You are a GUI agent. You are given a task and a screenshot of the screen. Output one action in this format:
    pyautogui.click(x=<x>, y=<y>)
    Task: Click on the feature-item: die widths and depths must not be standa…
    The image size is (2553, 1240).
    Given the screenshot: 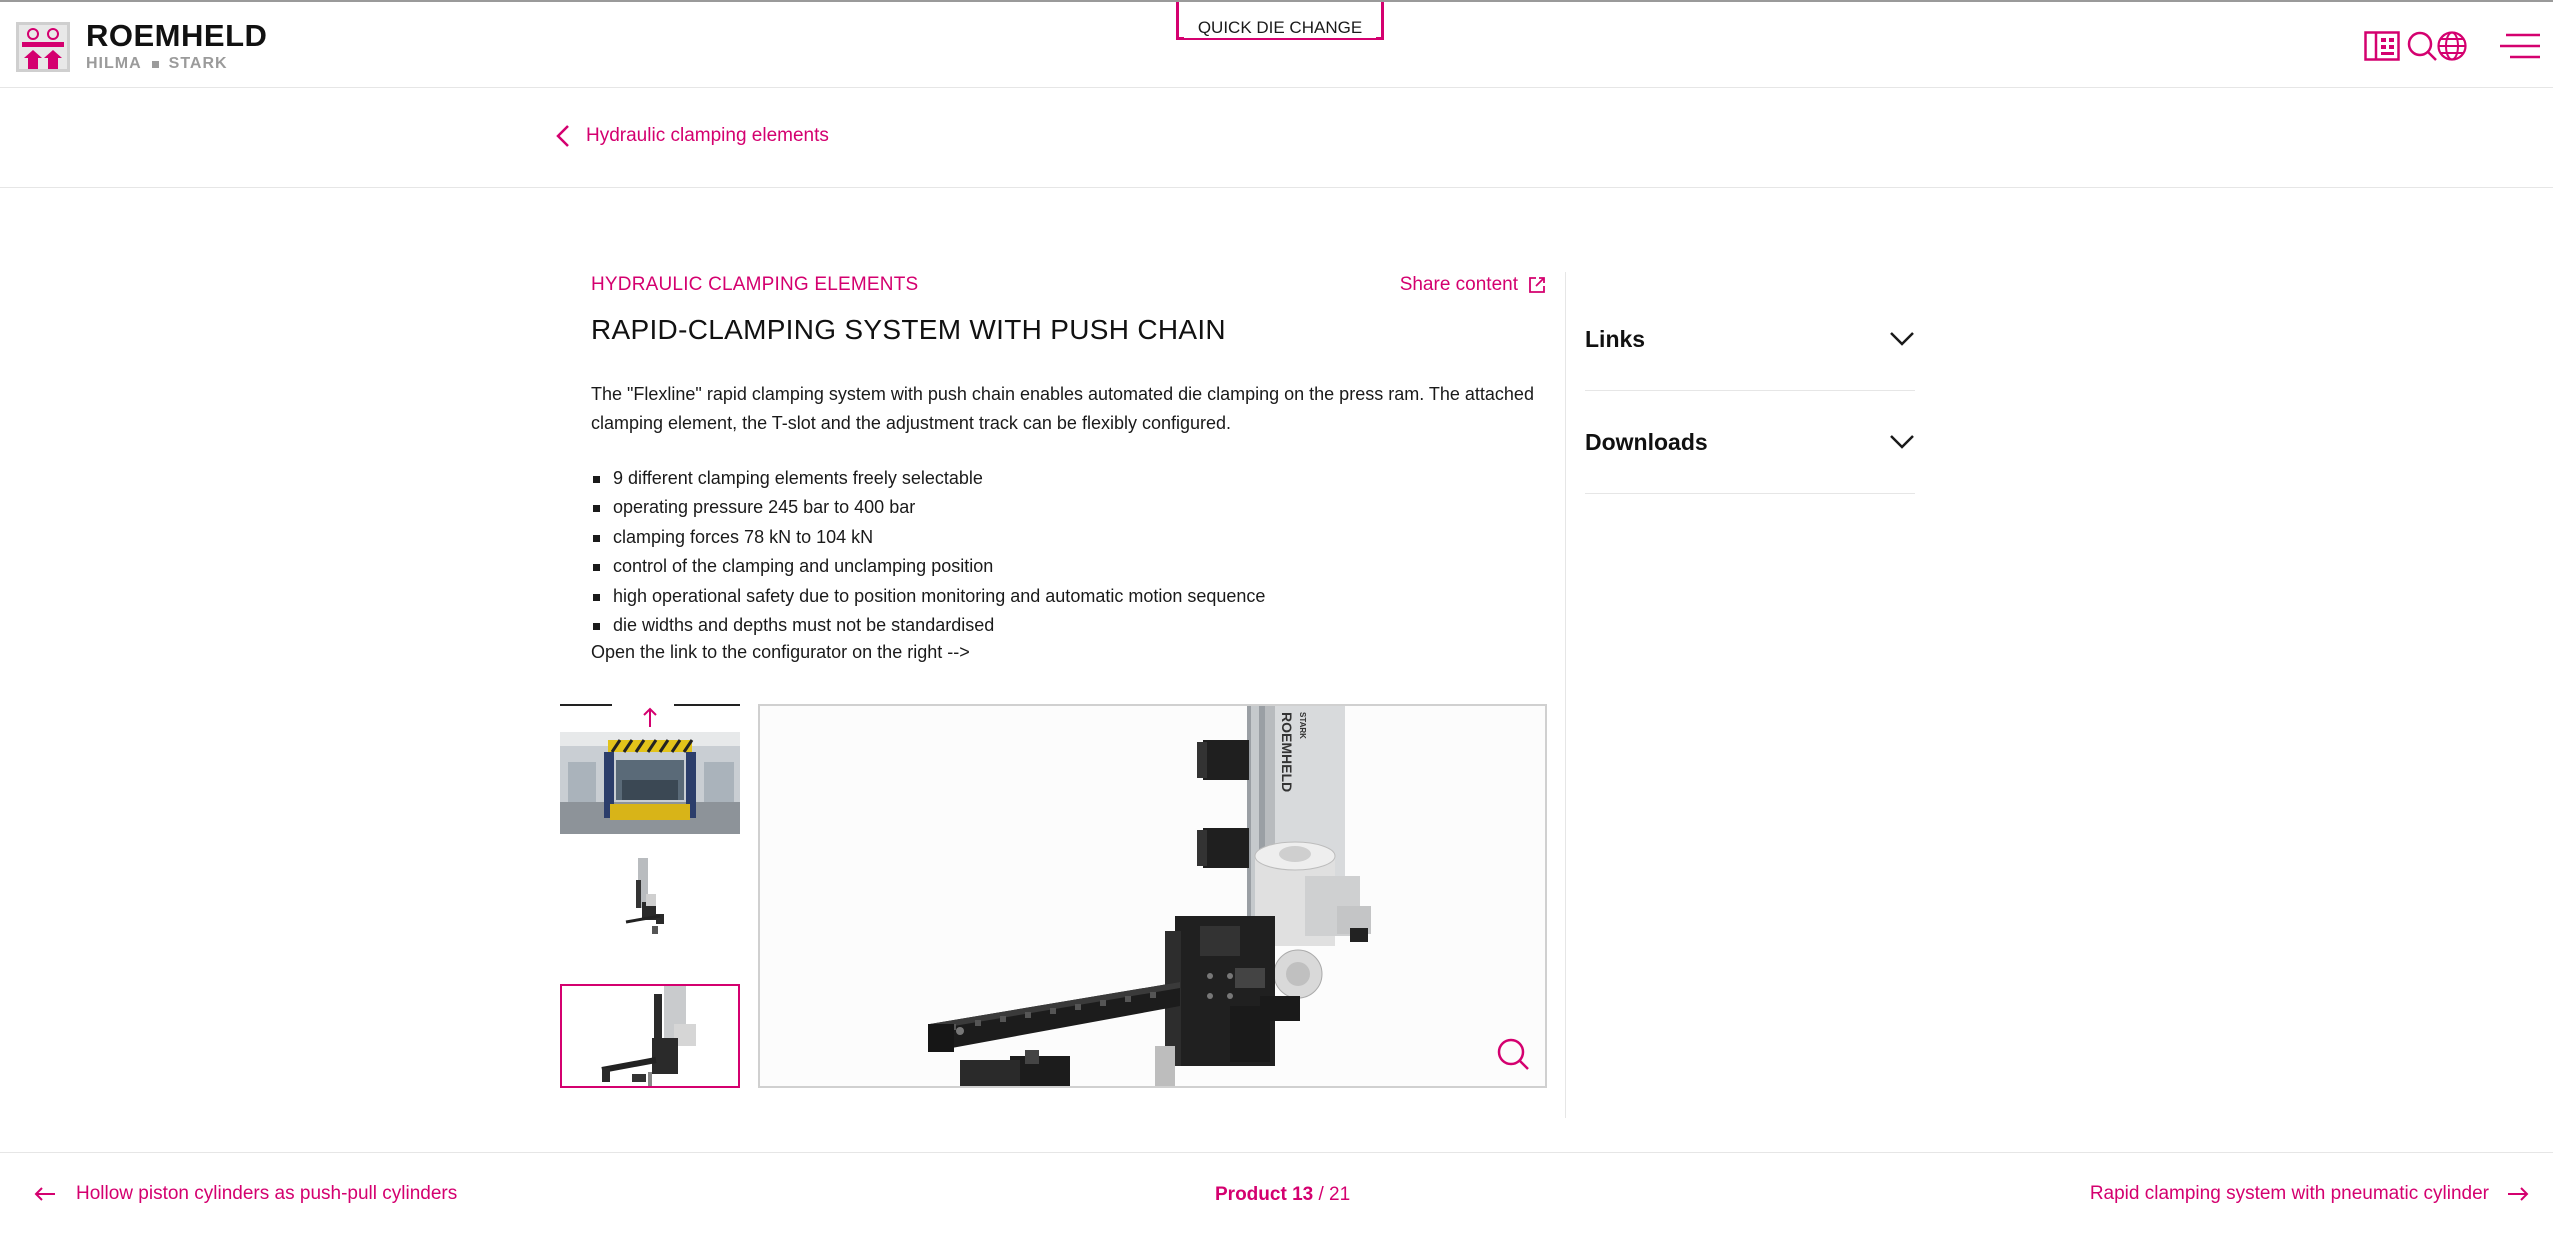 What is the action you would take?
    pyautogui.click(x=1068, y=625)
    